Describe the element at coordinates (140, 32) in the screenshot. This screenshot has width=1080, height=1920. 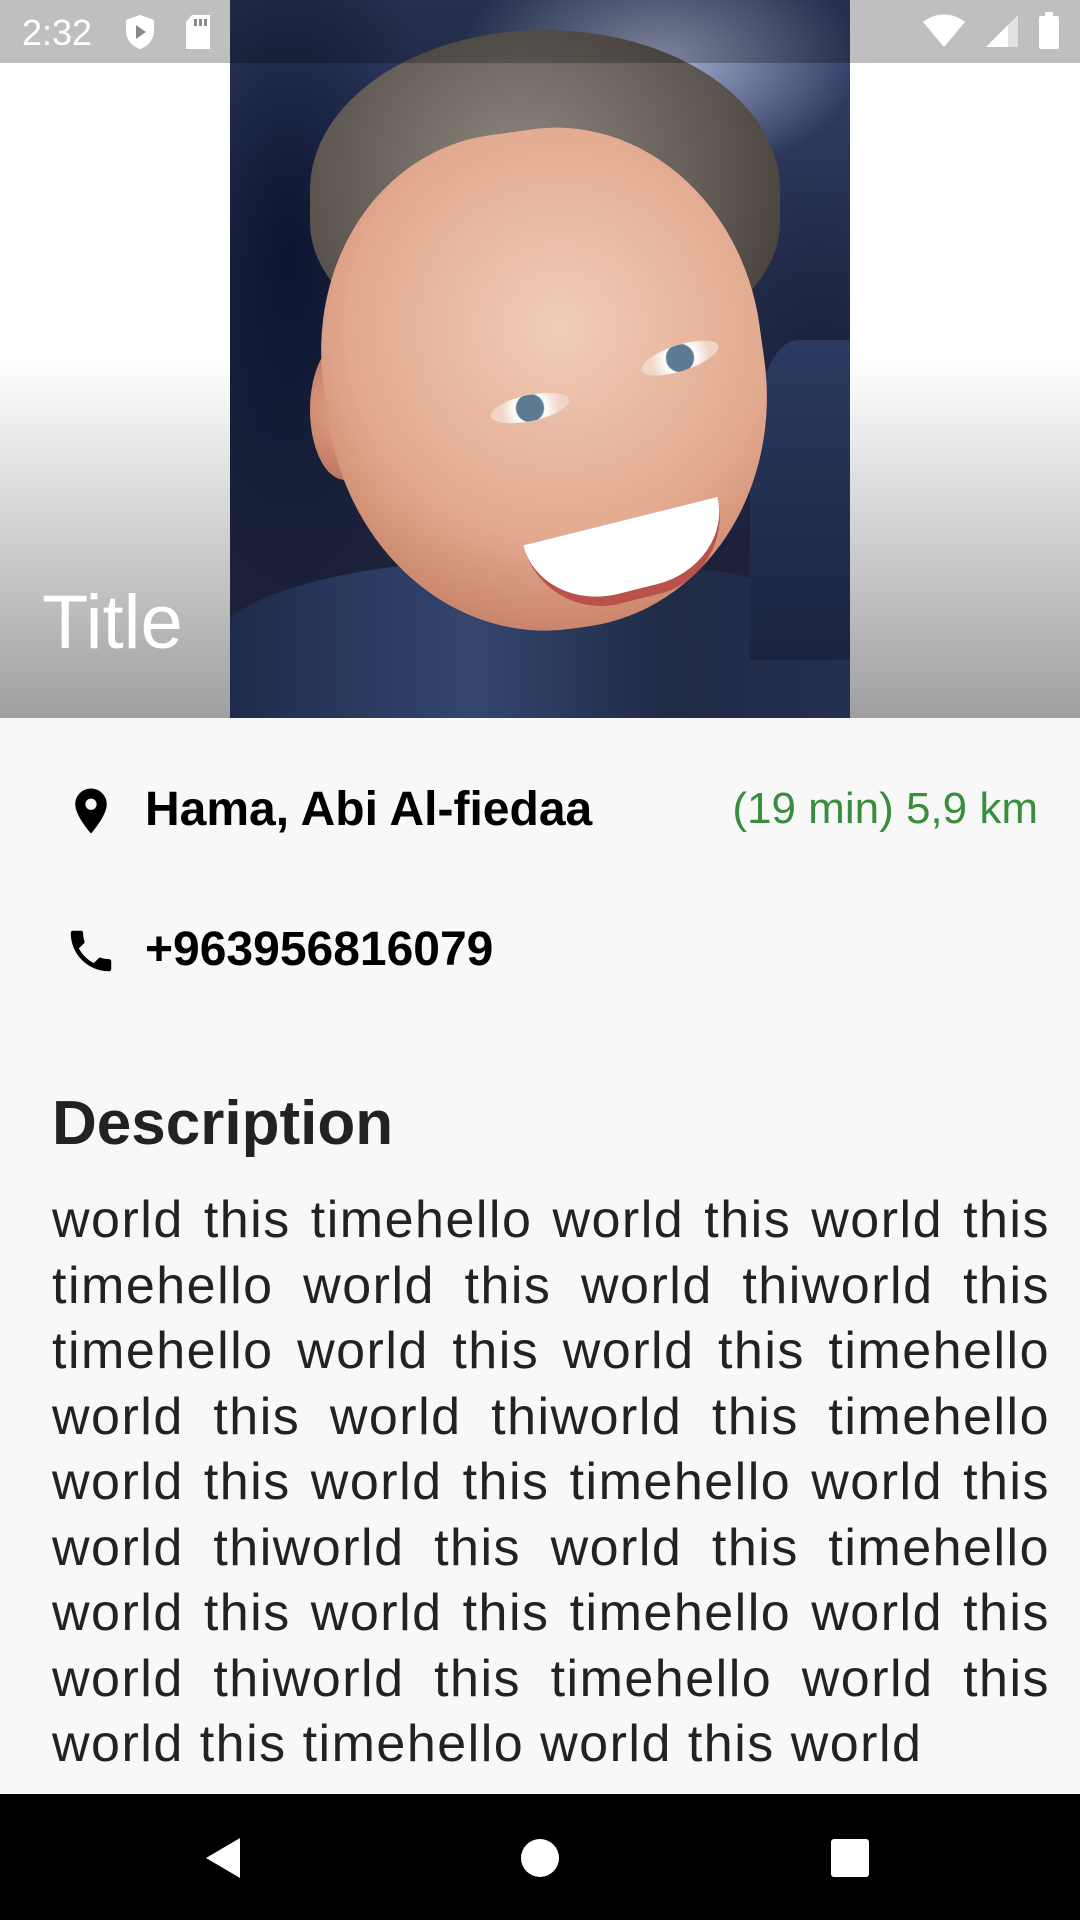
I see `play-protect-icon` at that location.